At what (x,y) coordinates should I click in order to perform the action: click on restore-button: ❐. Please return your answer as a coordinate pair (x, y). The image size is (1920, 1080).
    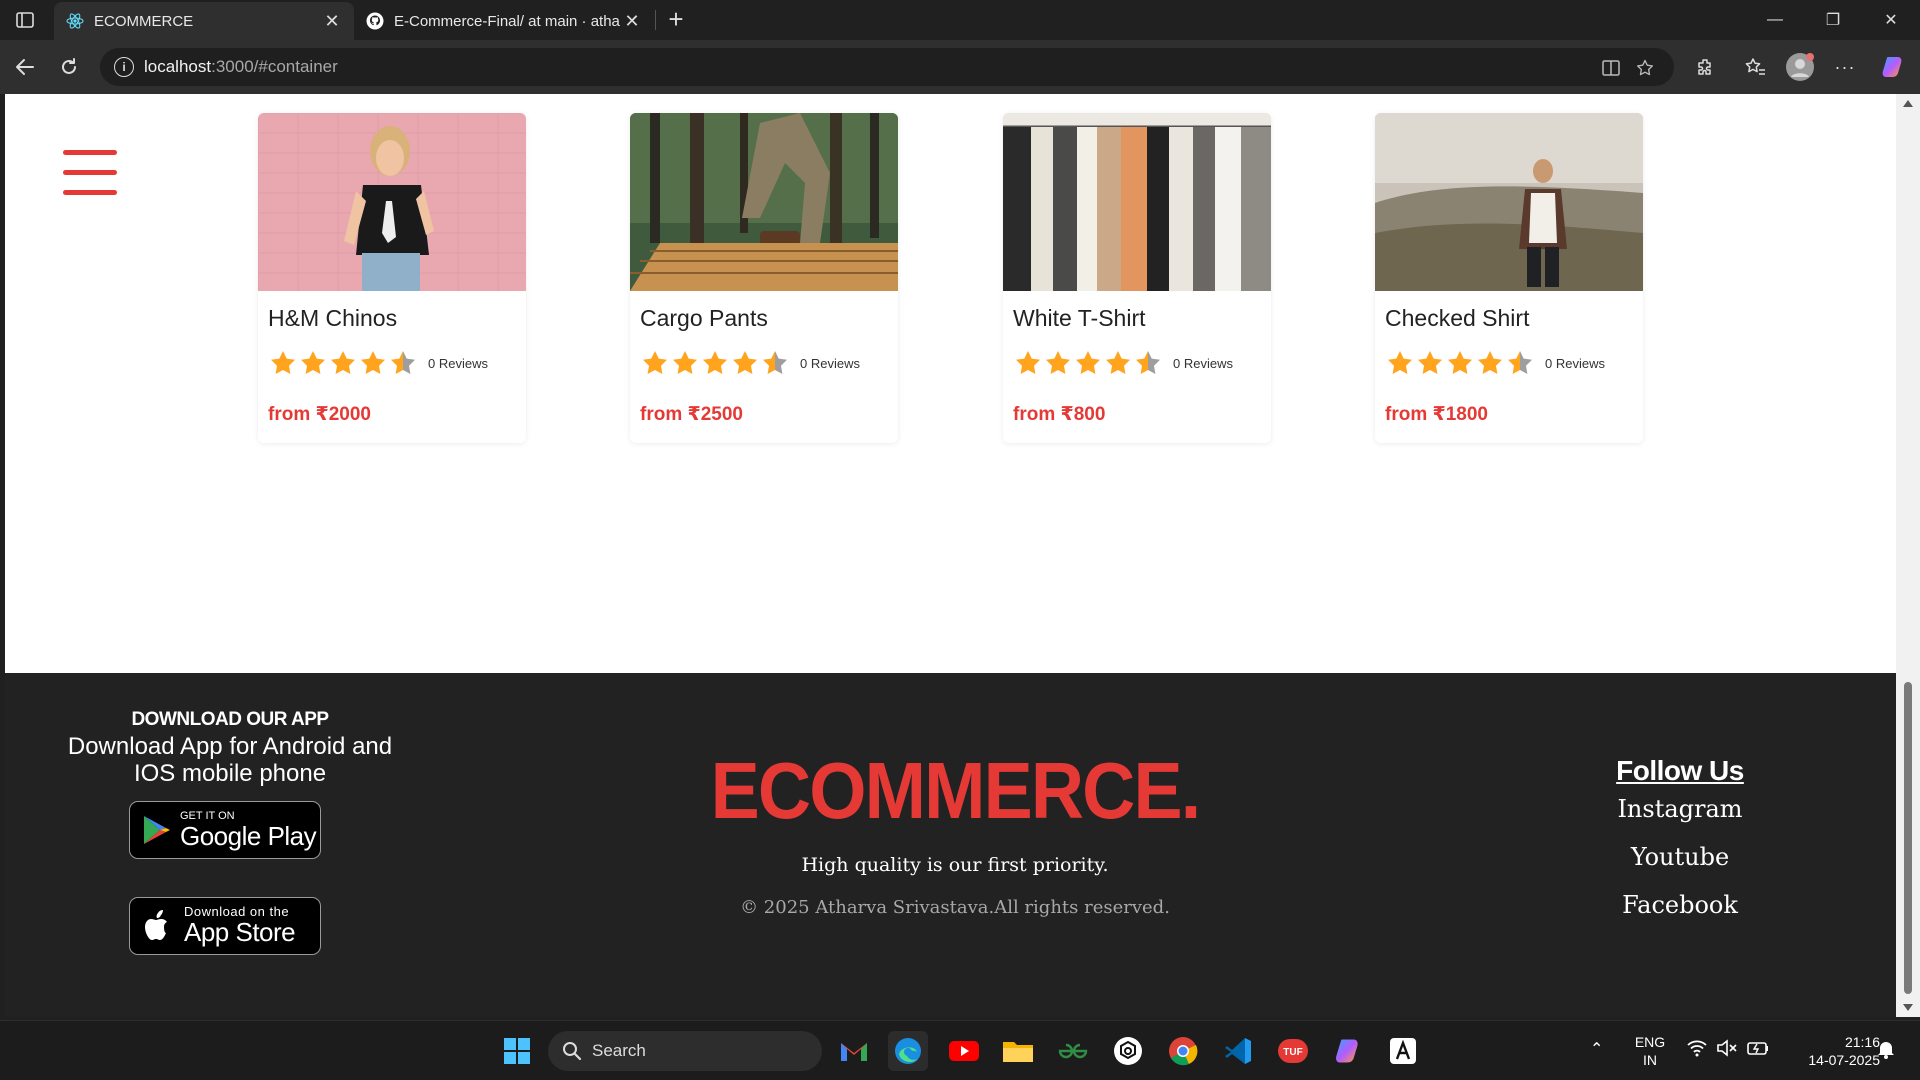
    Looking at the image, I should click on (1833, 20).